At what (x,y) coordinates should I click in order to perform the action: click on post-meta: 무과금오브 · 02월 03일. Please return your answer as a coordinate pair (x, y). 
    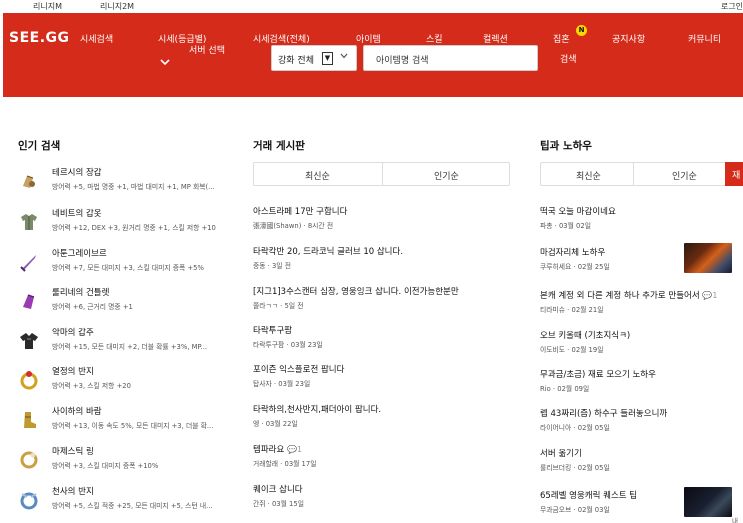
    Looking at the image, I should click on (575, 510).